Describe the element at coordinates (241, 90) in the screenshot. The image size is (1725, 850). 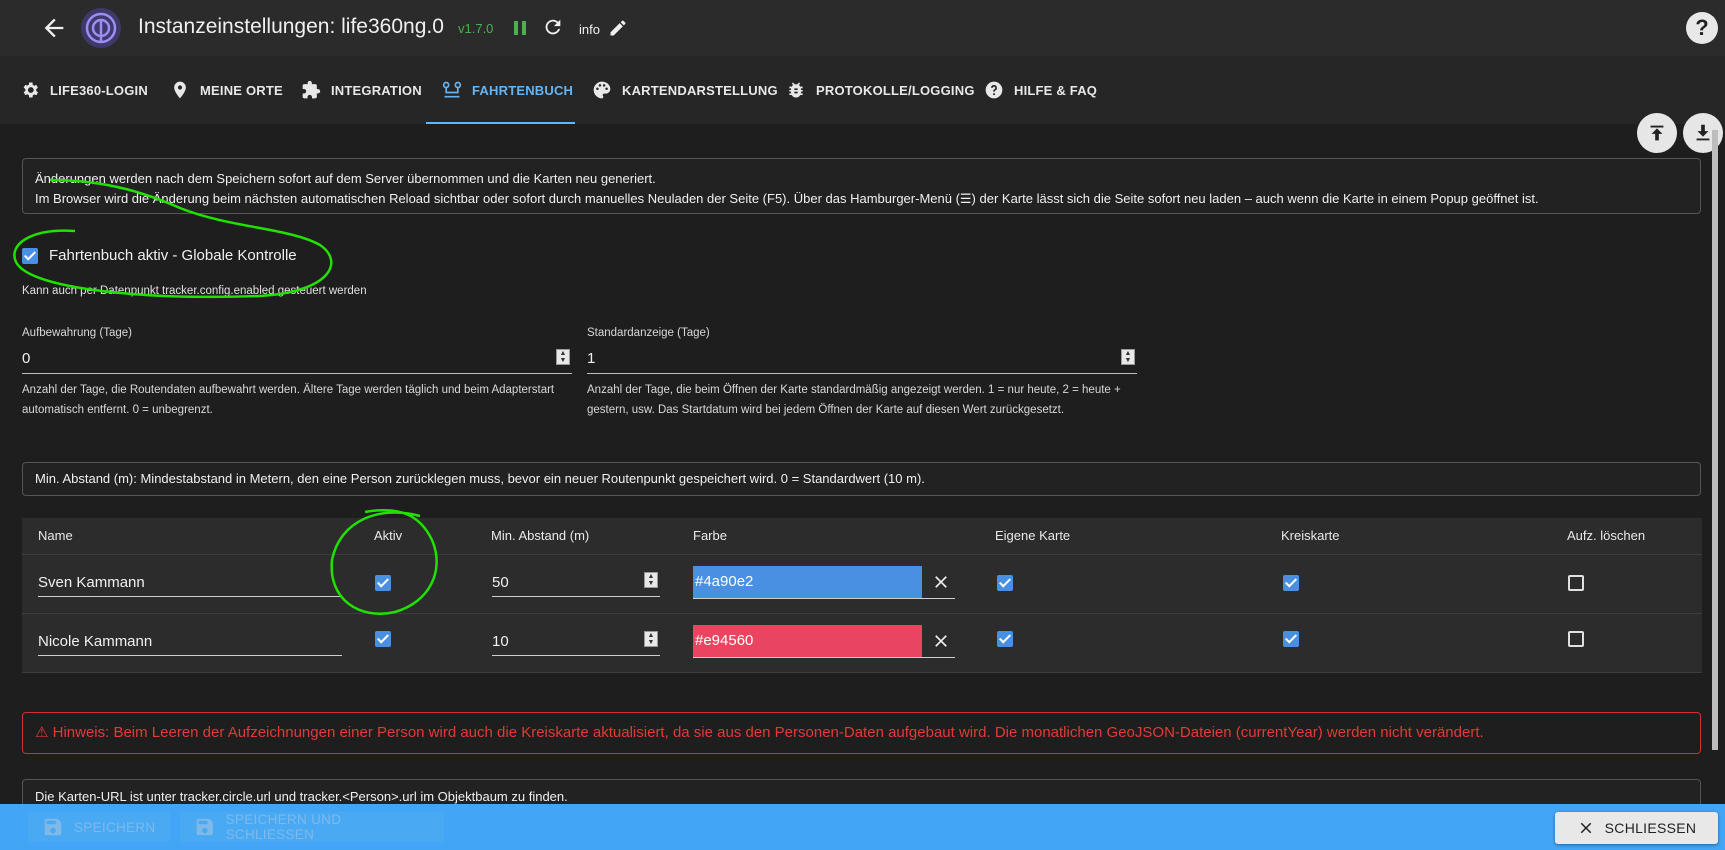
I see `tab-label: MEINE ORTE` at that location.